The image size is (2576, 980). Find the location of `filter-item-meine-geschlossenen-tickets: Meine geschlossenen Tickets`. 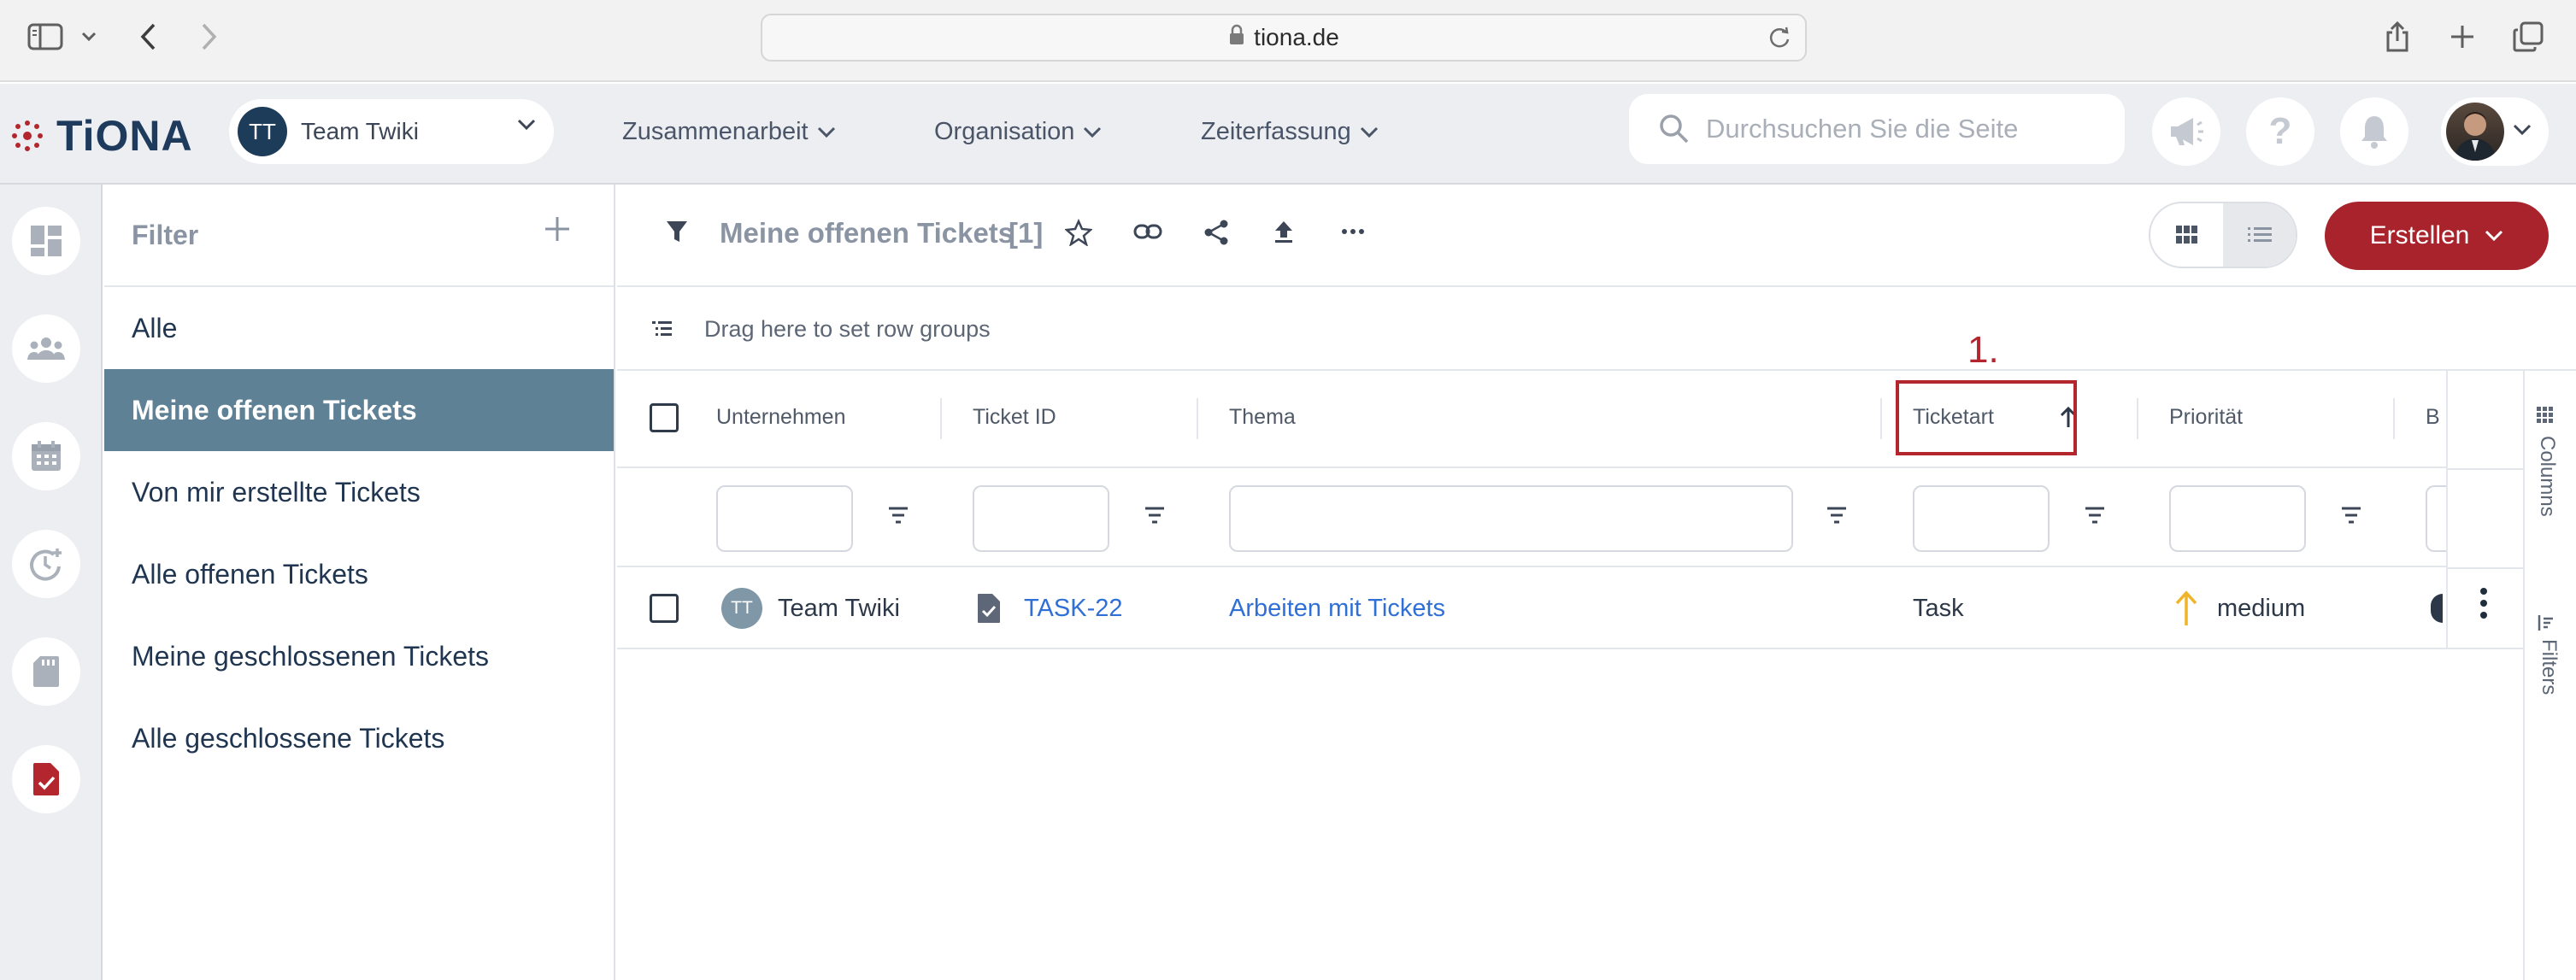

filter-item-meine-geschlossenen-tickets: Meine geschlossenen Tickets is located at coordinates (359, 656).